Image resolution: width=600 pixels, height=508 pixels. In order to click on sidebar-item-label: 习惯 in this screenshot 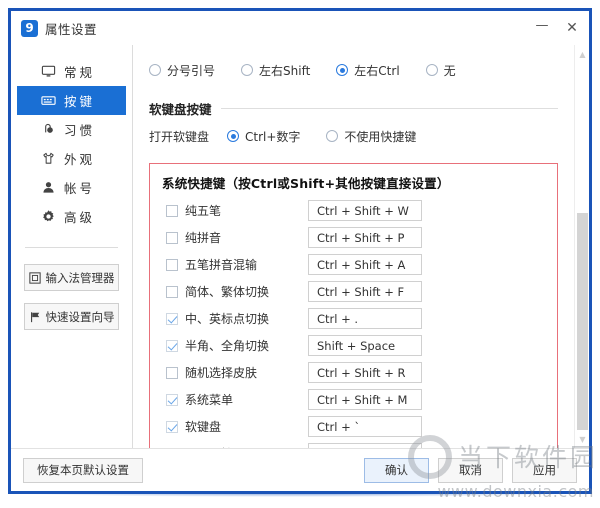, I will do `click(80, 130)`.